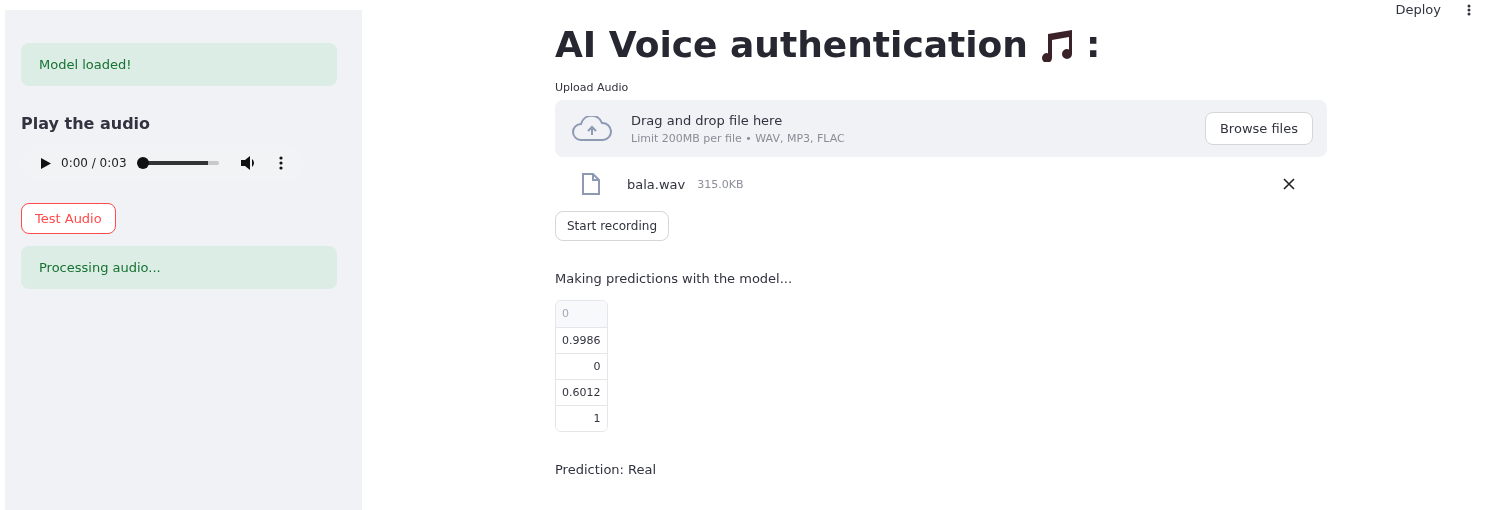  I want to click on title-colon: :, so click(1093, 44).